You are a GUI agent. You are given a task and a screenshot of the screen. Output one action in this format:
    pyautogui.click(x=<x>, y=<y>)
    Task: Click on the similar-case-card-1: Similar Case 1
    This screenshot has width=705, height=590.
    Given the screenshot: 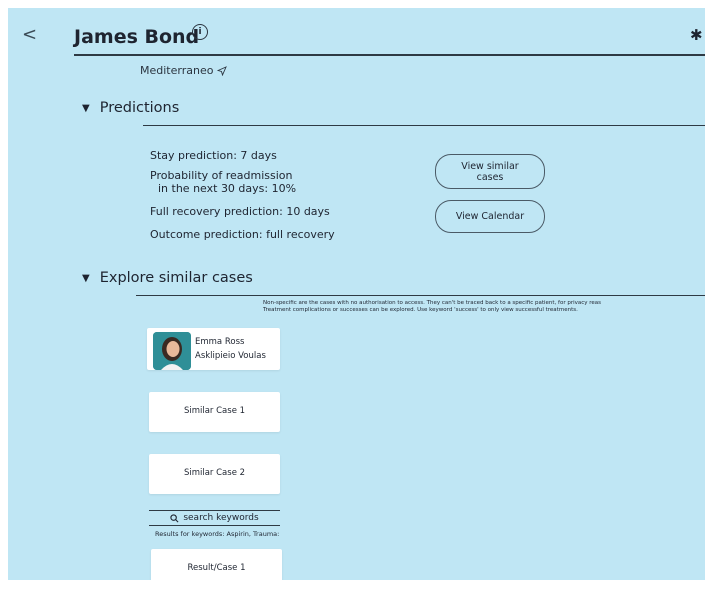 What is the action you would take?
    pyautogui.click(x=214, y=412)
    